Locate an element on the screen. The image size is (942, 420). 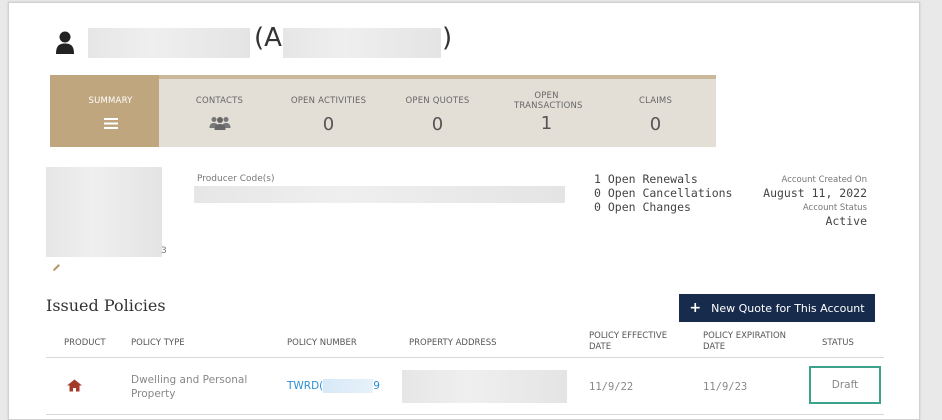
account-address-redacted is located at coordinates (104, 212).